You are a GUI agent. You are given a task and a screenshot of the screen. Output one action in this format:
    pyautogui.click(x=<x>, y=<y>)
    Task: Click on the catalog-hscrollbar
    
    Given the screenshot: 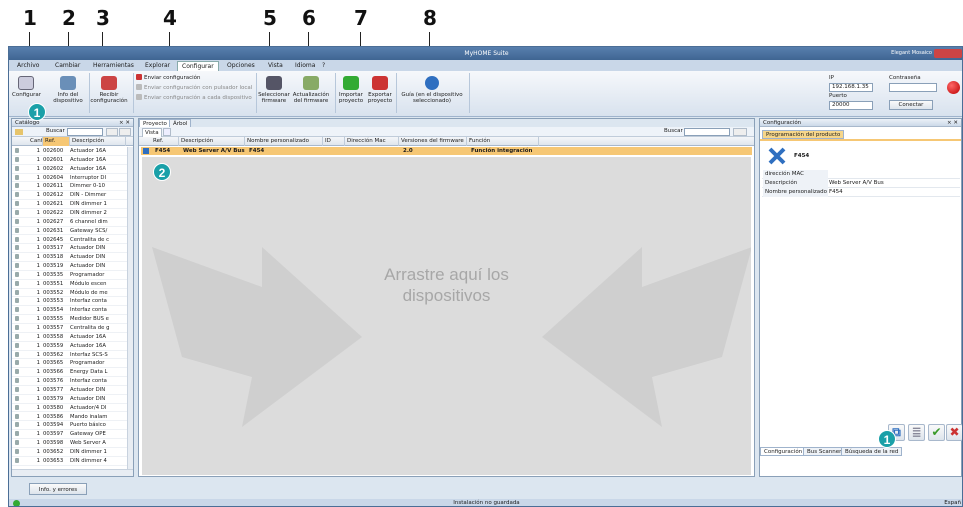 What is the action you would take?
    pyautogui.click(x=72, y=472)
    